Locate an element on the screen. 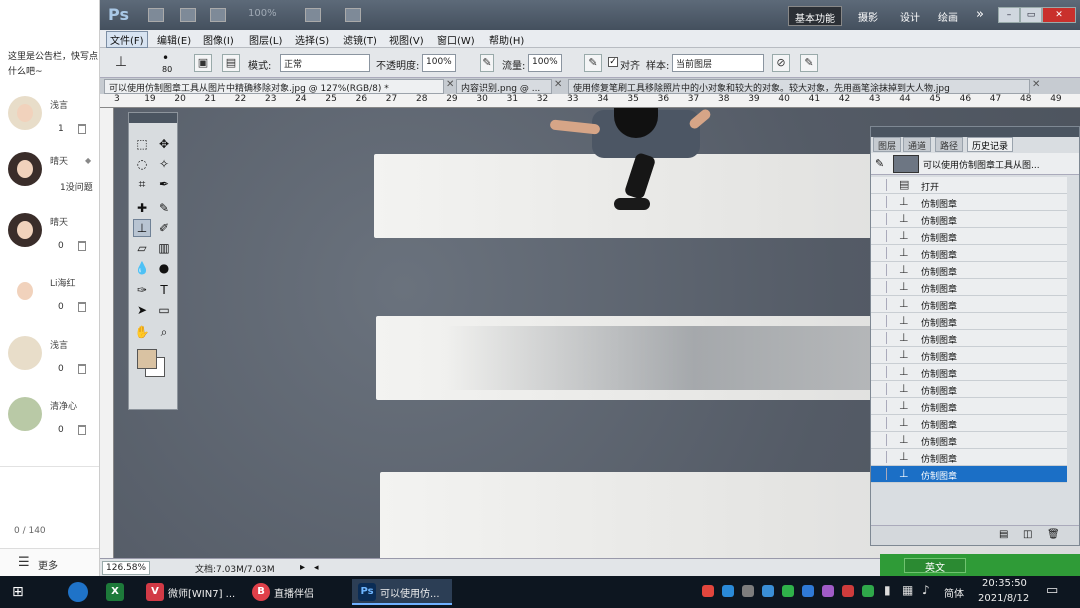 Image resolution: width=1080 pixels, height=608 pixels. wechat-icon is located at coordinates (788, 591).